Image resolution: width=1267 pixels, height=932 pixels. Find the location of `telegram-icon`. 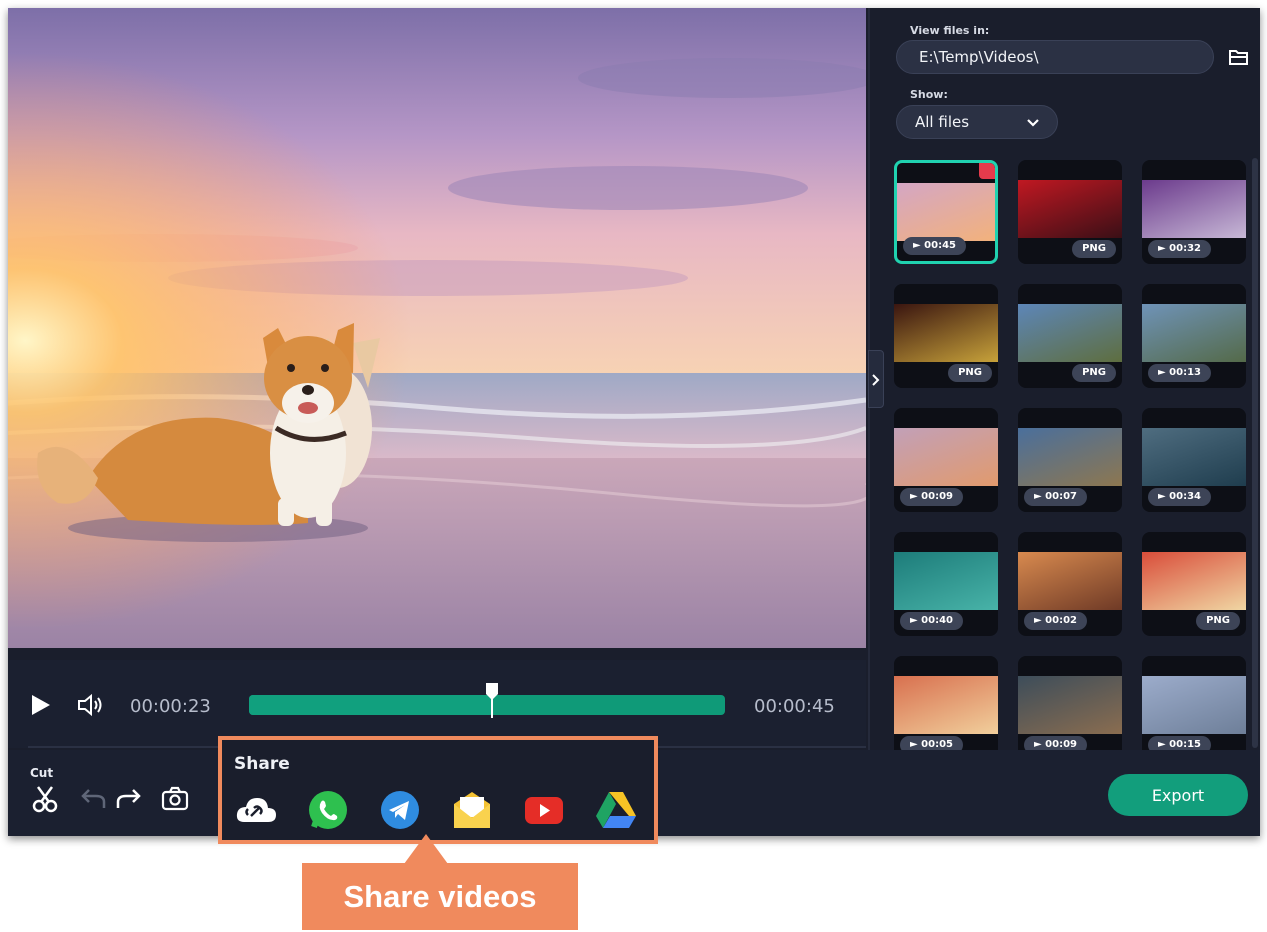

telegram-icon is located at coordinates (400, 810).